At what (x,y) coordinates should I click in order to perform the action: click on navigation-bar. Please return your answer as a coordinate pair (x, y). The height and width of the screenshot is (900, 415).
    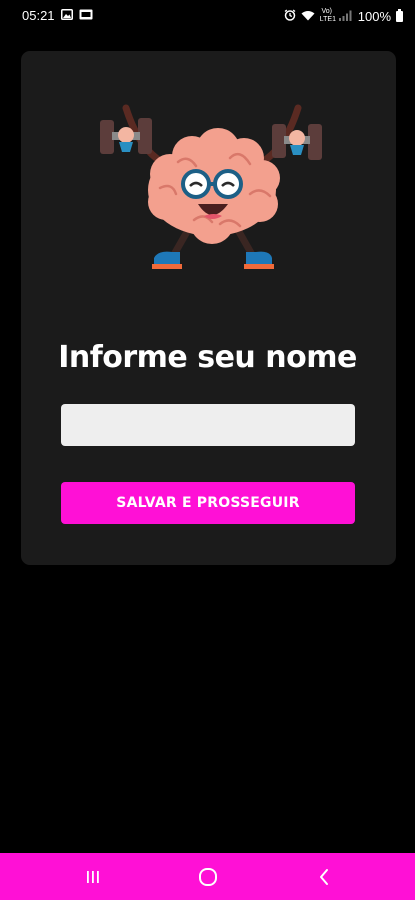
    Looking at the image, I should click on (207, 876).